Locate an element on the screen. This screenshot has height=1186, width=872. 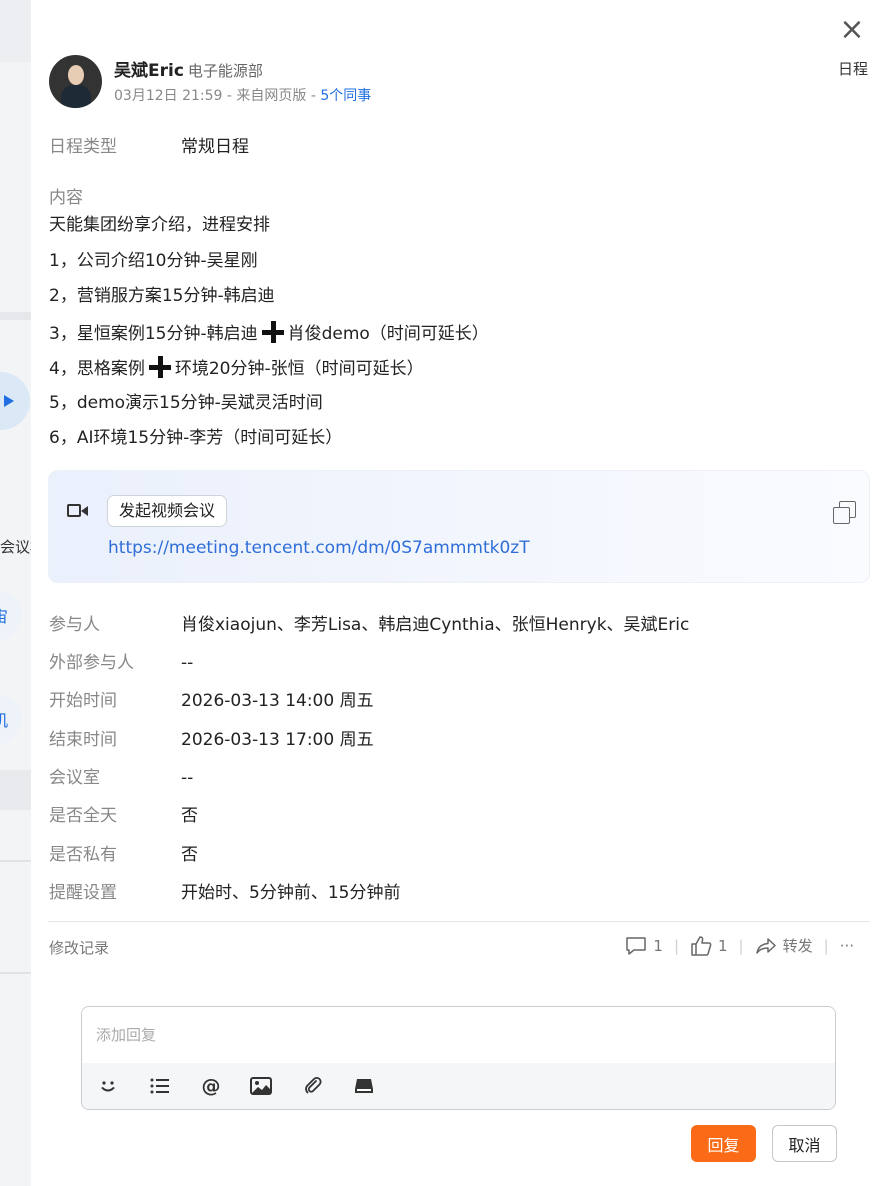
content-line: 2，营销服方案15分钟-韩启迪 is located at coordinates (162, 296).